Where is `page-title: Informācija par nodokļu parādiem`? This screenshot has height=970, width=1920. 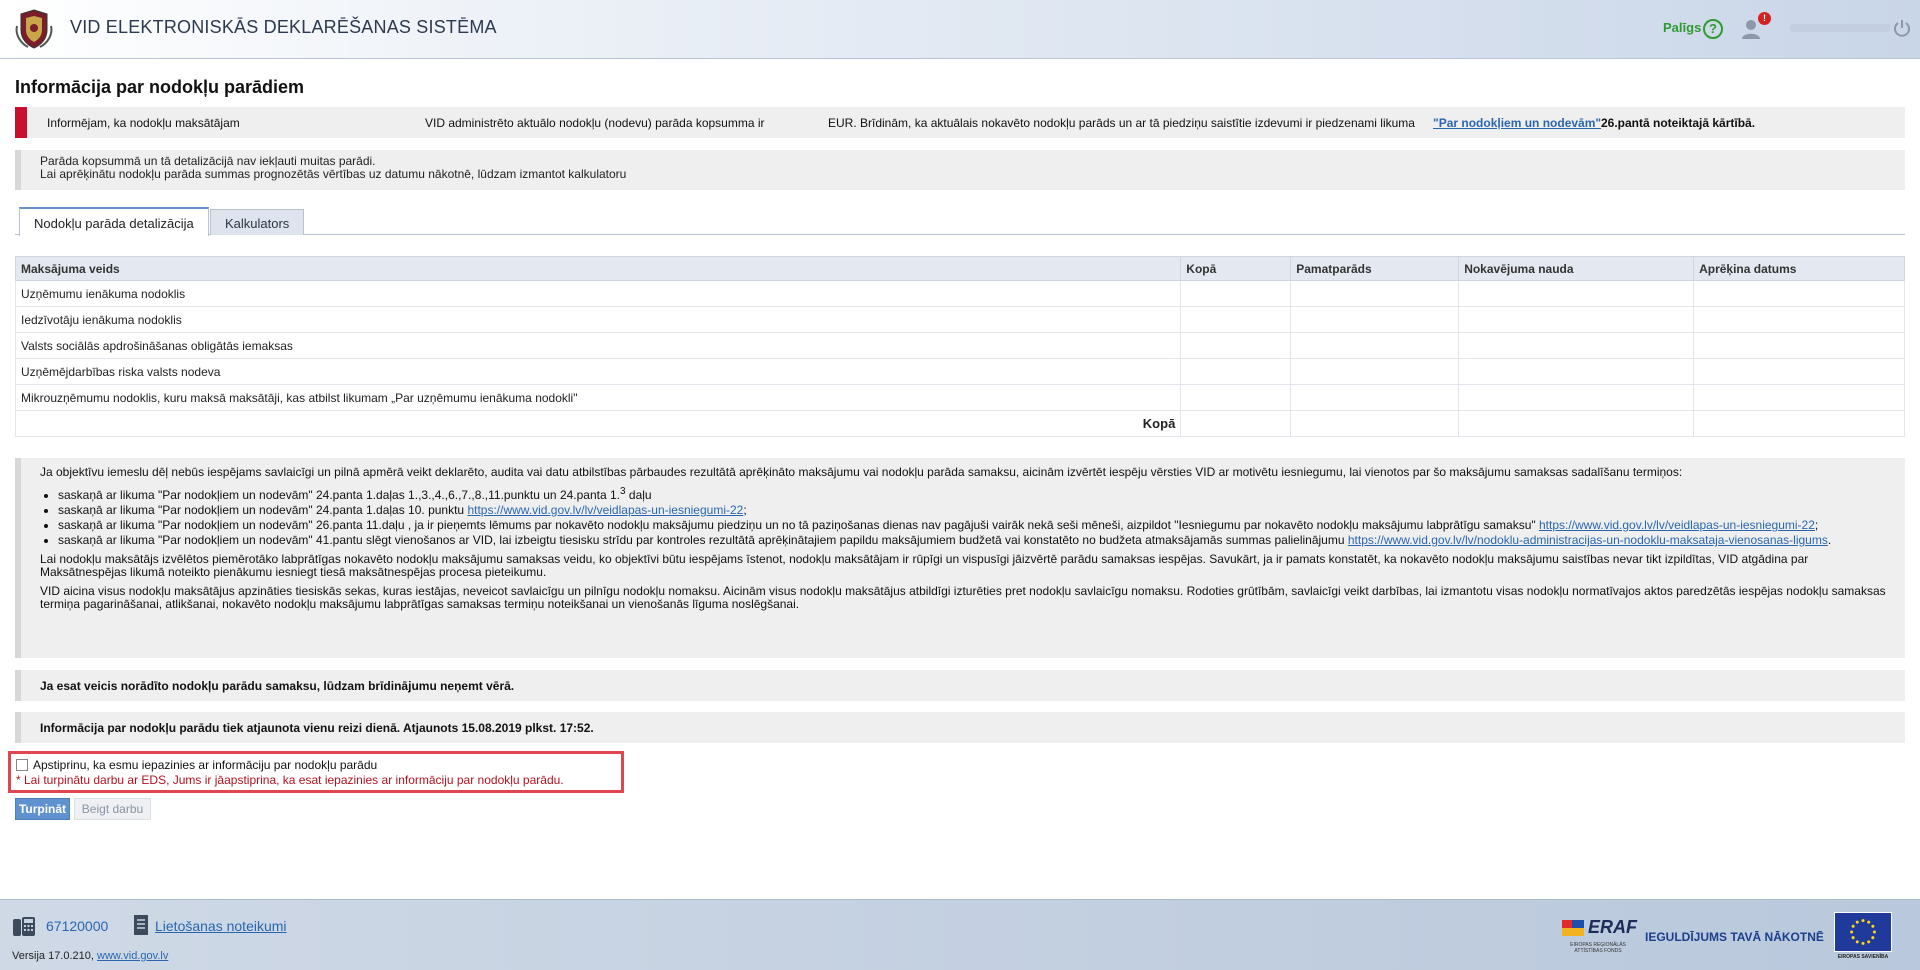
page-title: Informācija par nodokļu parādiem is located at coordinates (160, 87).